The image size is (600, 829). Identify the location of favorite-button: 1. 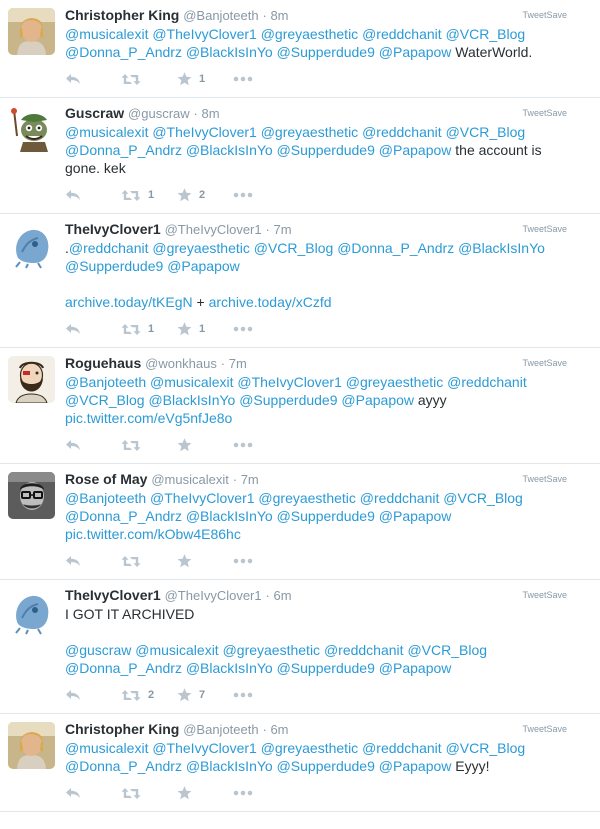
(205, 79).